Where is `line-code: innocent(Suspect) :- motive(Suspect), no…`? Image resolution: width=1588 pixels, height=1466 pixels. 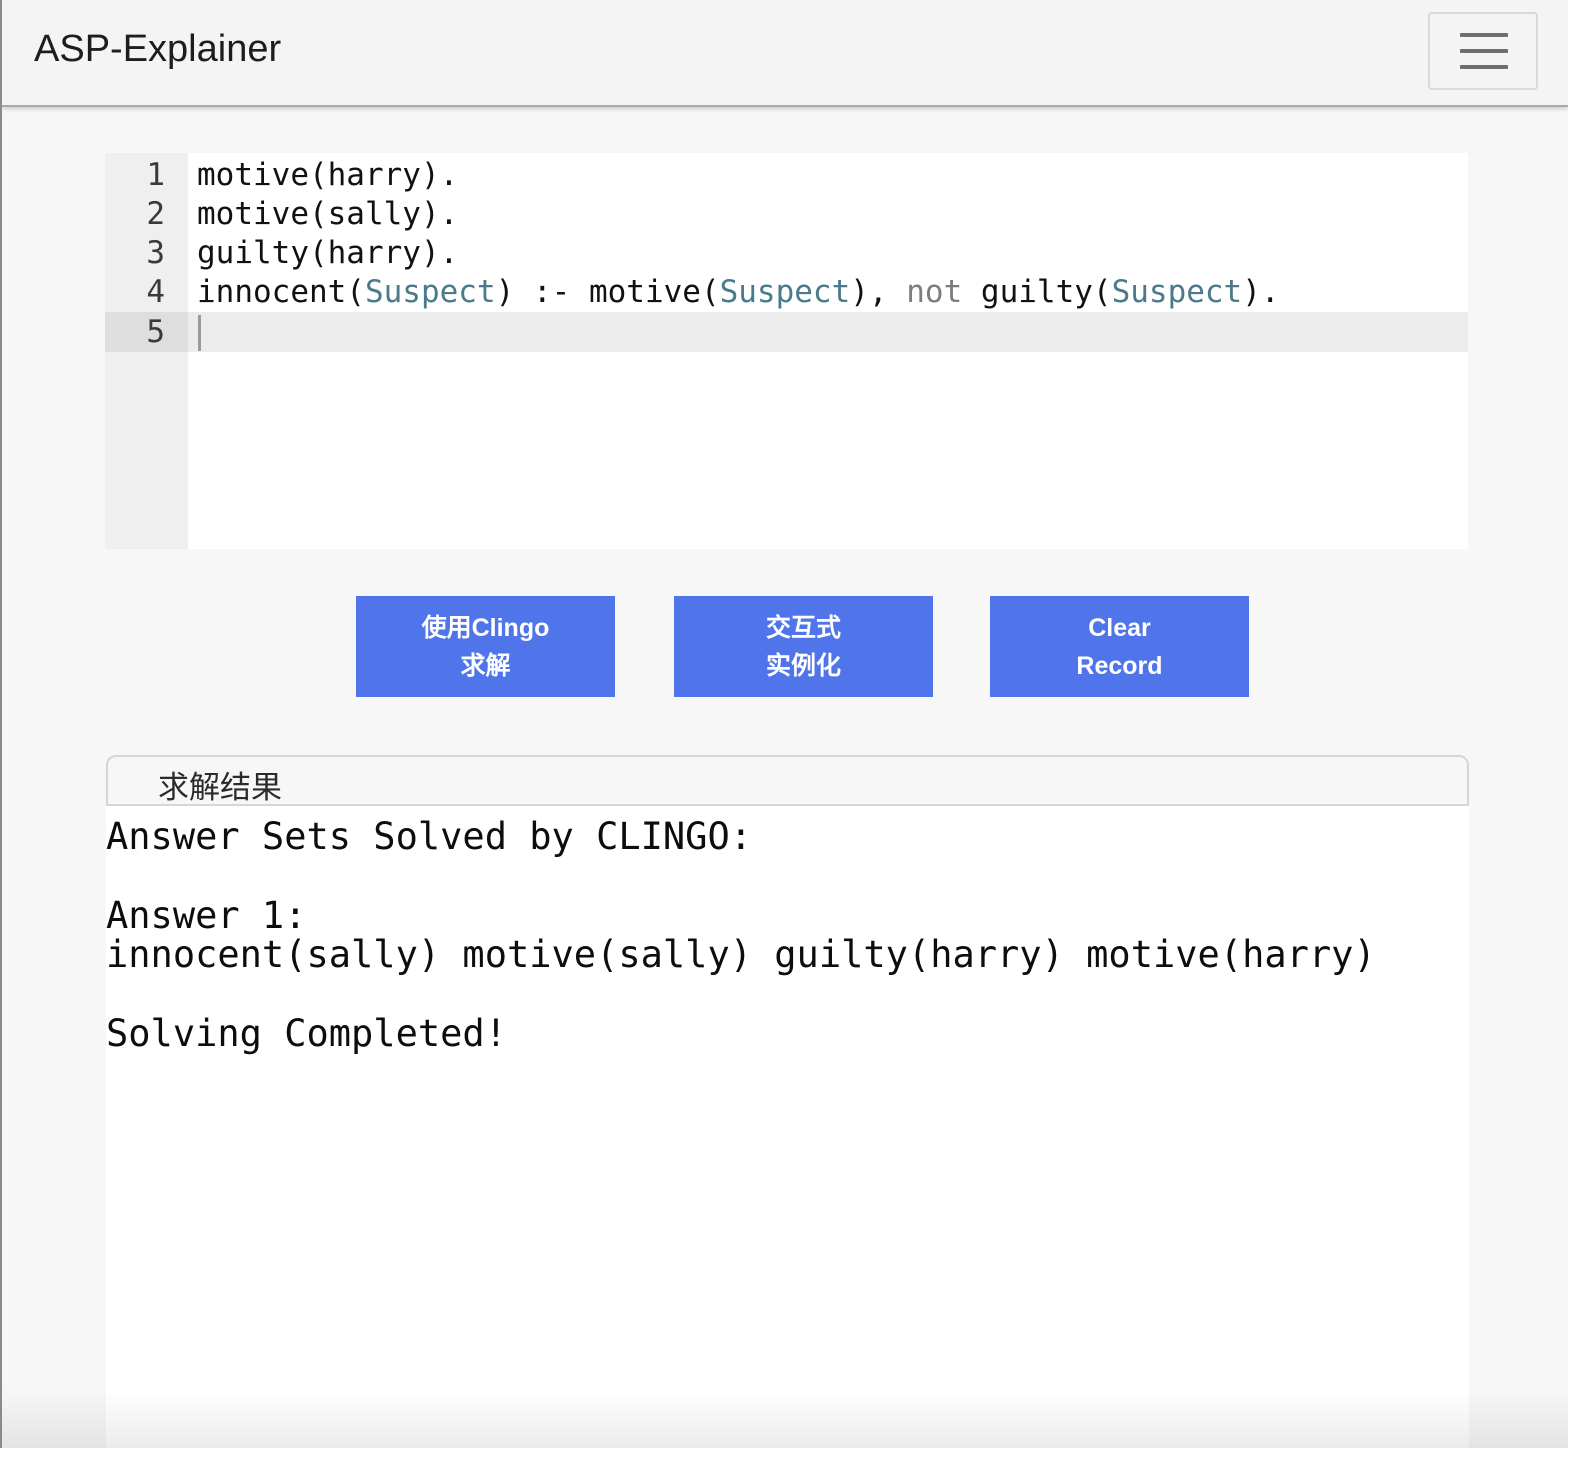
line-code: innocent(Suspect) :- motive(Suspect), no… is located at coordinates (738, 292).